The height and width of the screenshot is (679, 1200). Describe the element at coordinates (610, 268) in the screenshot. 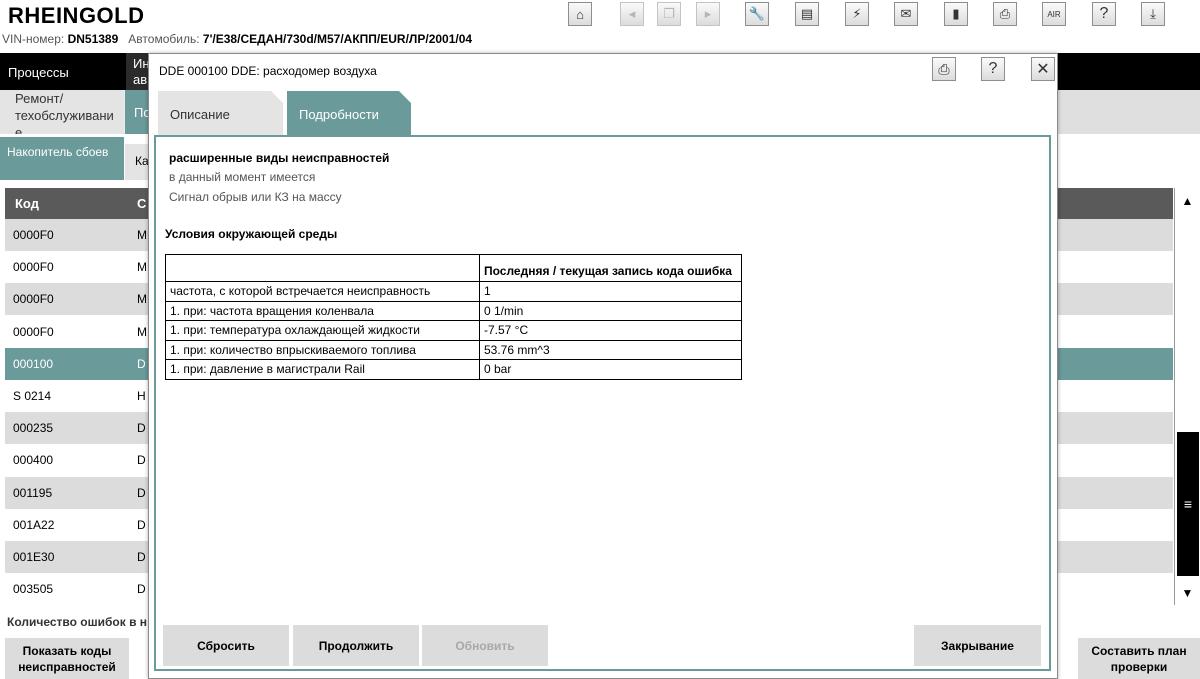

I see `env-header-record: Последняя / текущая запись кода ошибка` at that location.